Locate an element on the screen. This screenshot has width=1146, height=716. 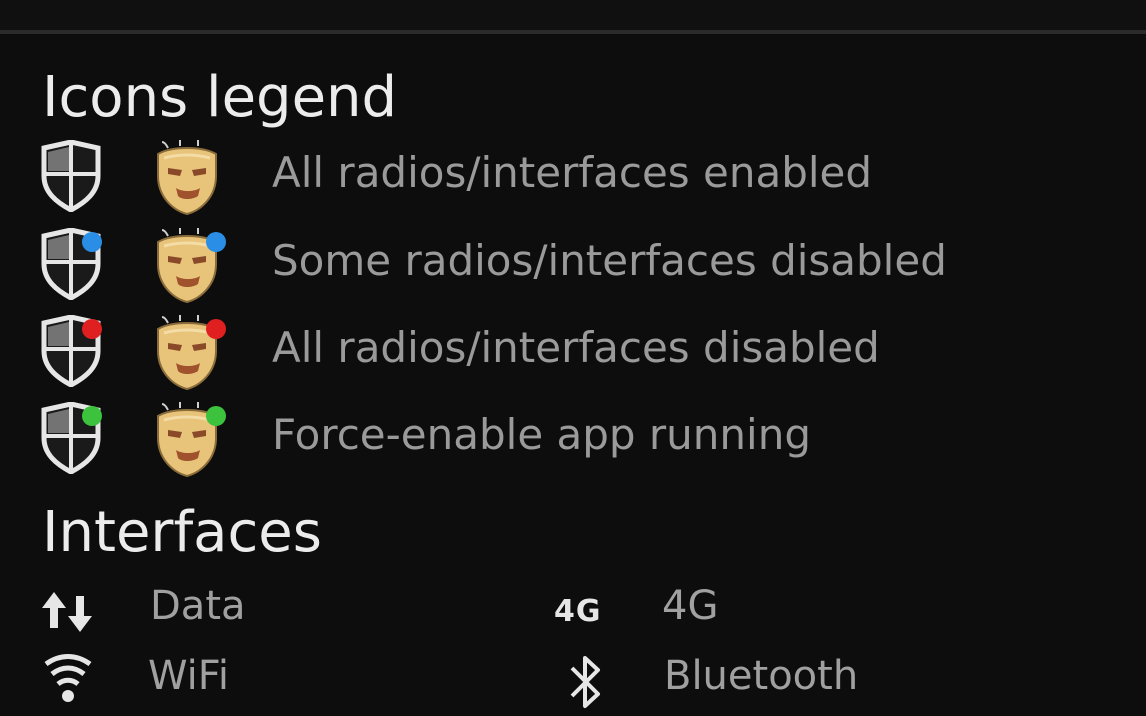
legend-row-forced: Force-enable app running is located at coordinates (573, 442).